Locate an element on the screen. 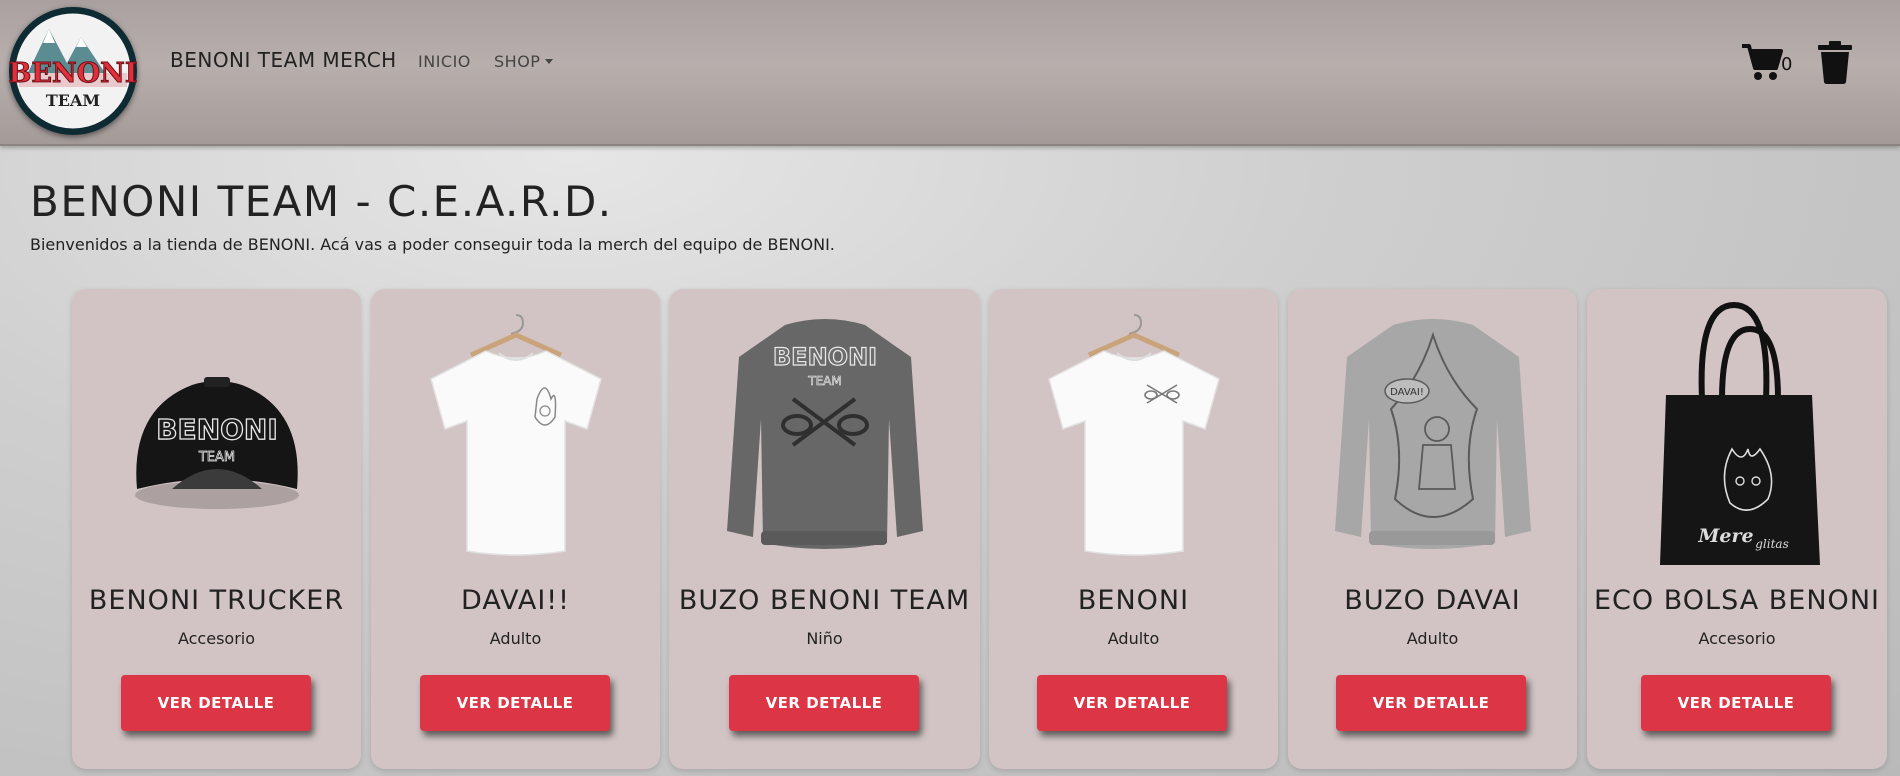 The height and width of the screenshot is (776, 1900). sweatshirt-image: DAVAI! is located at coordinates (1432, 434).